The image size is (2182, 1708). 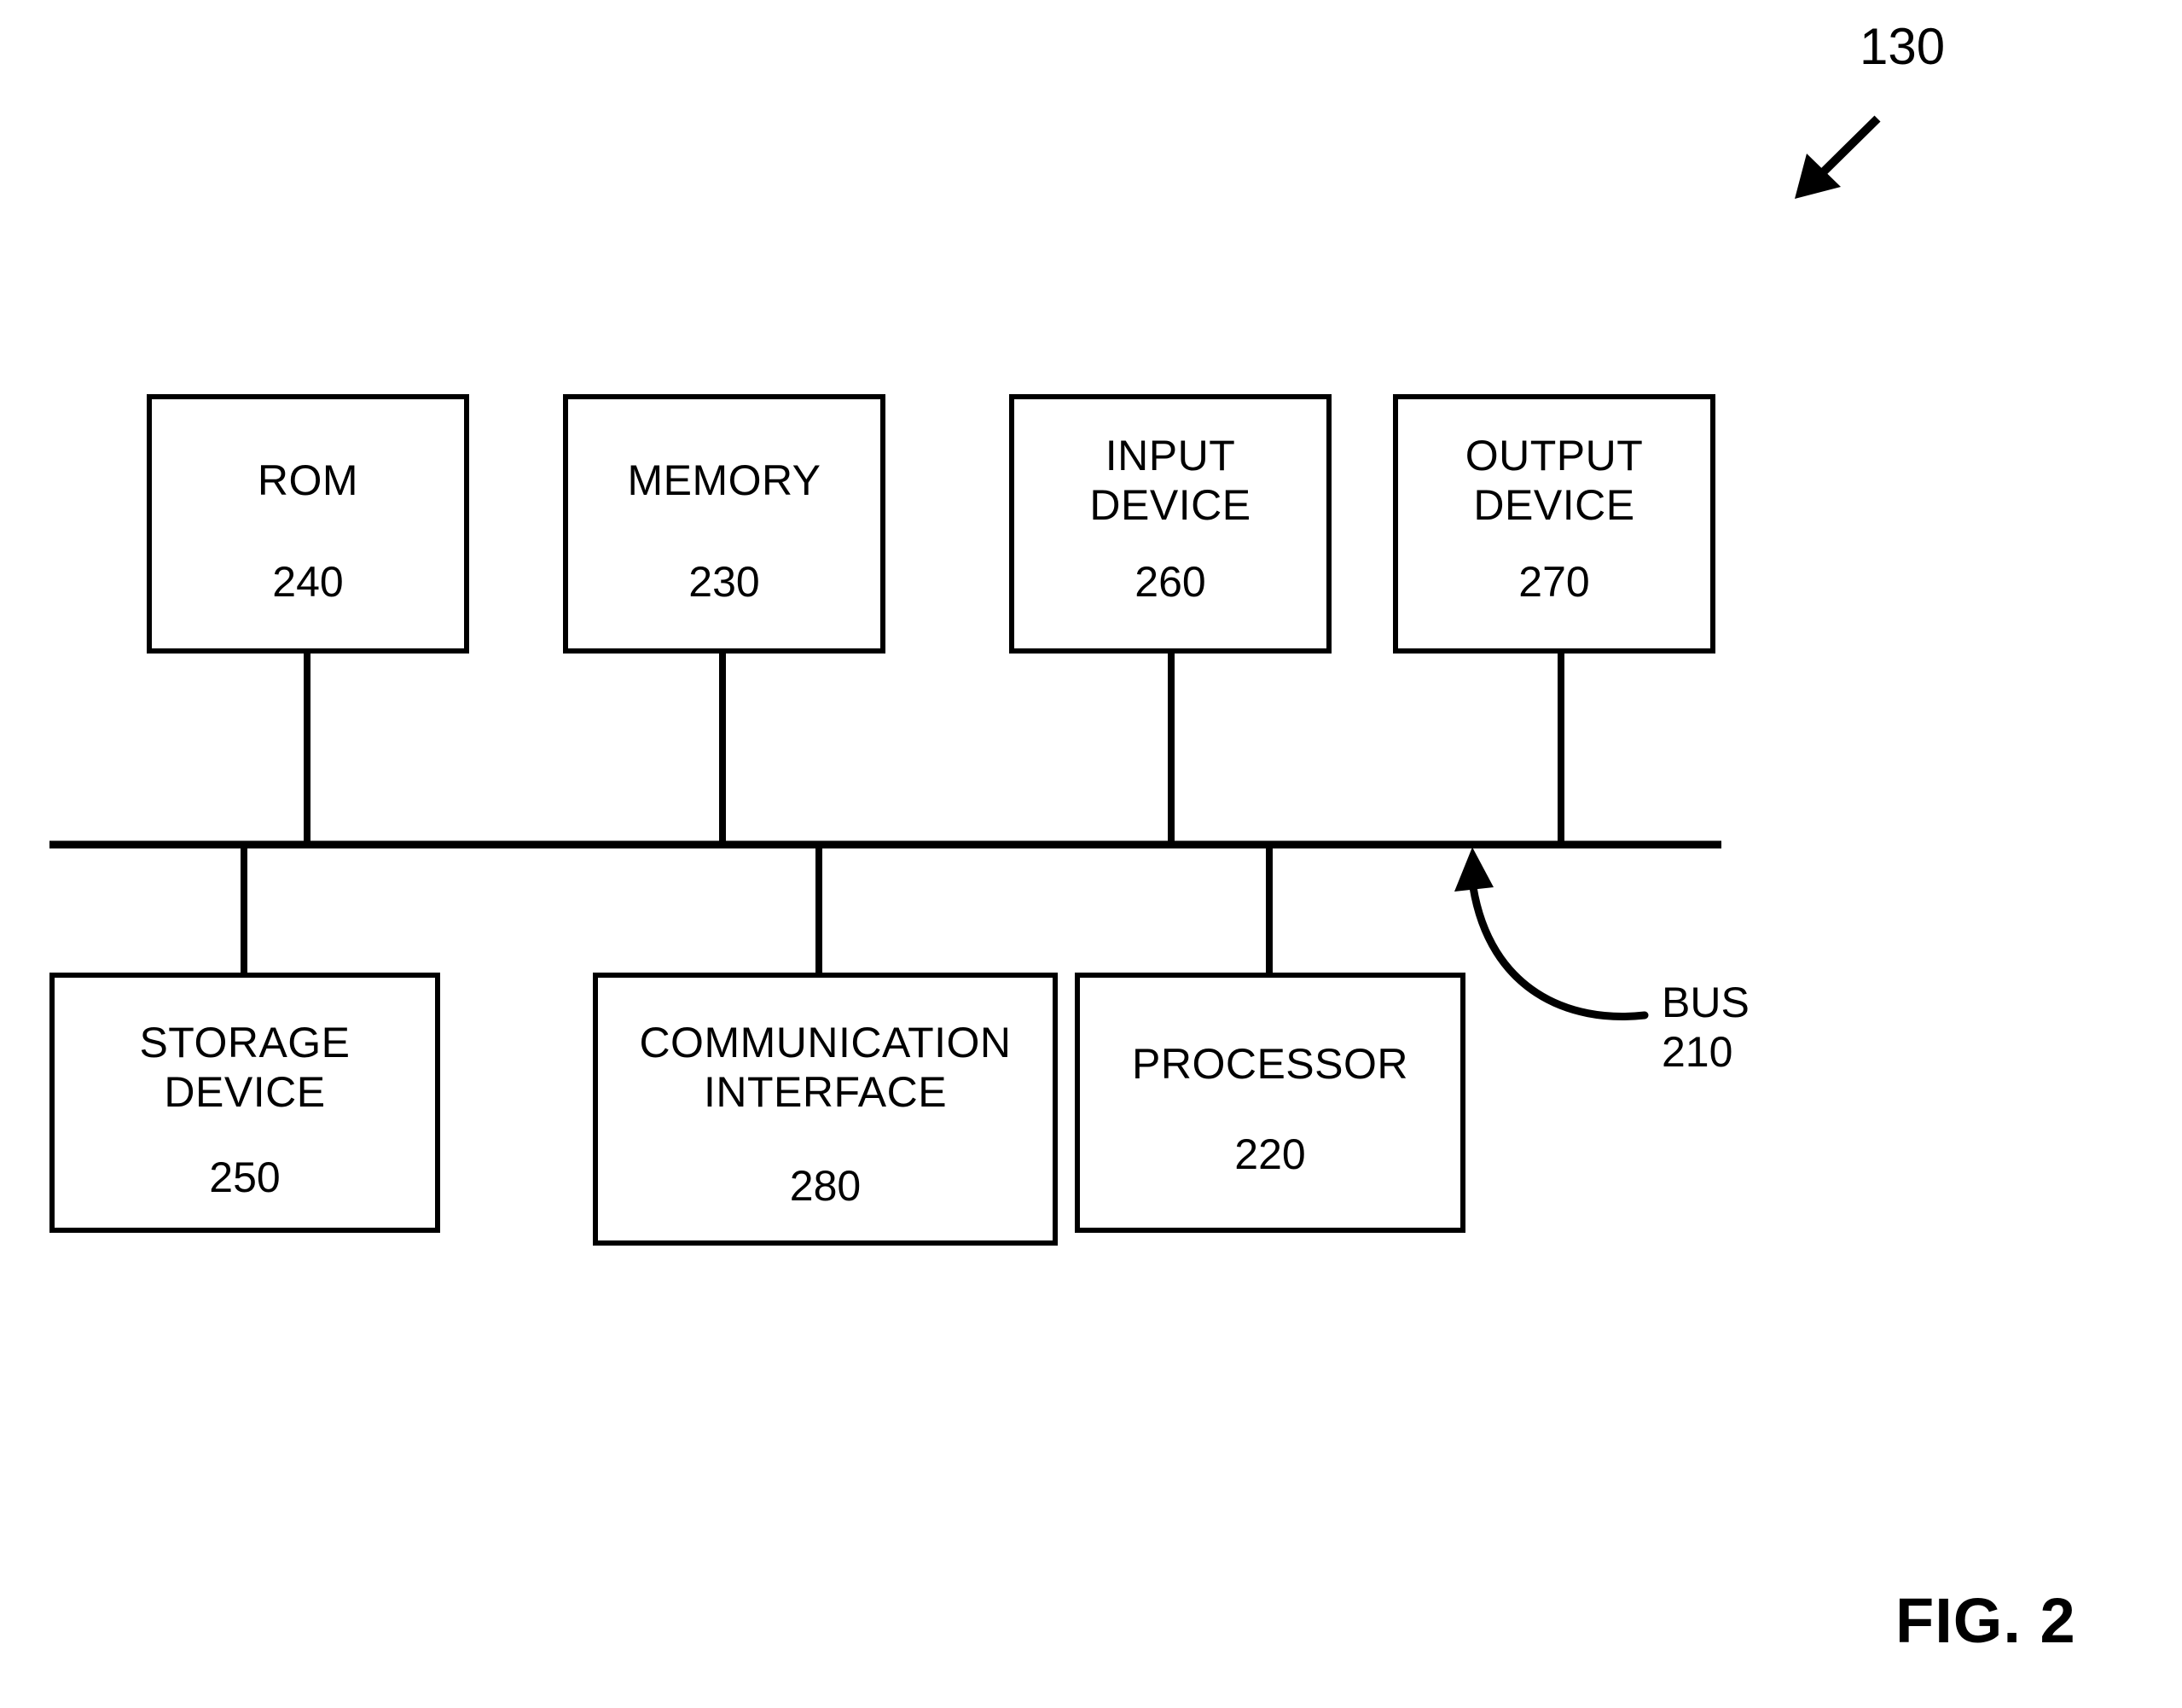 What do you see at coordinates (1554, 480) in the screenshot?
I see `node-output-device-title: OUTPUT DEVICE` at bounding box center [1554, 480].